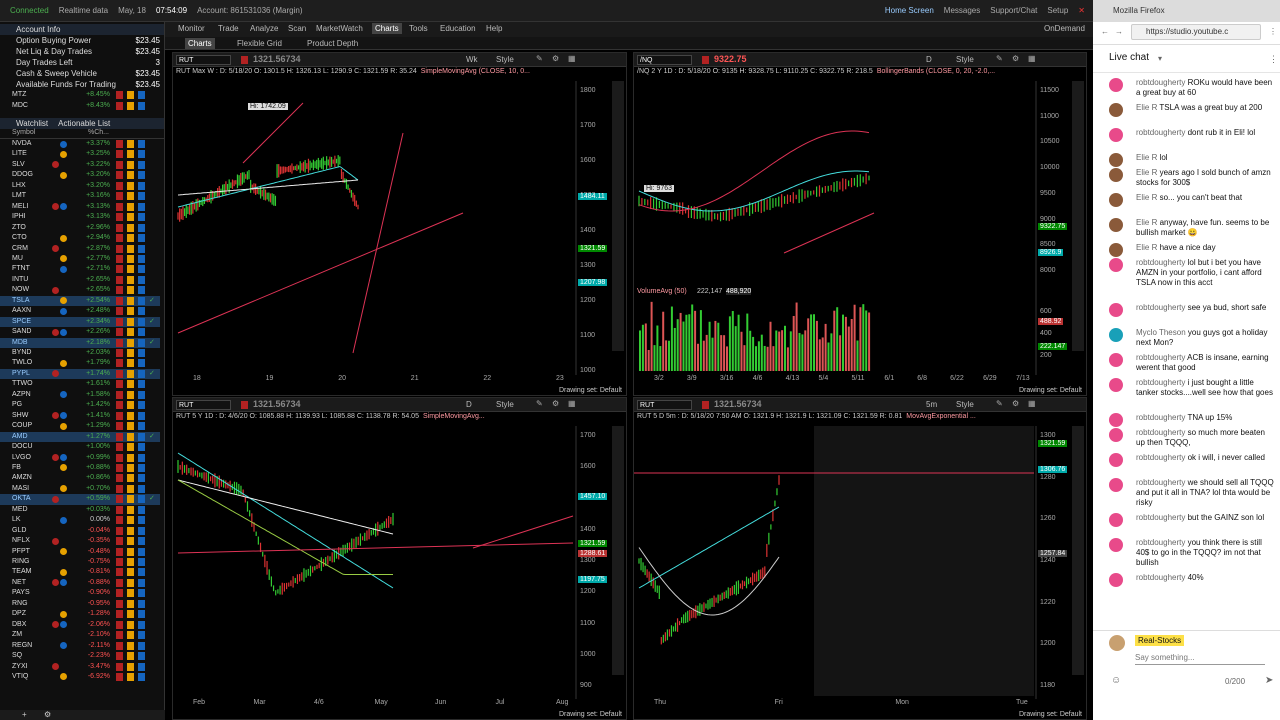  Describe the element at coordinates (259, 43) in the screenshot. I see `subtab-flexible-grid: Flexible Grid` at that location.